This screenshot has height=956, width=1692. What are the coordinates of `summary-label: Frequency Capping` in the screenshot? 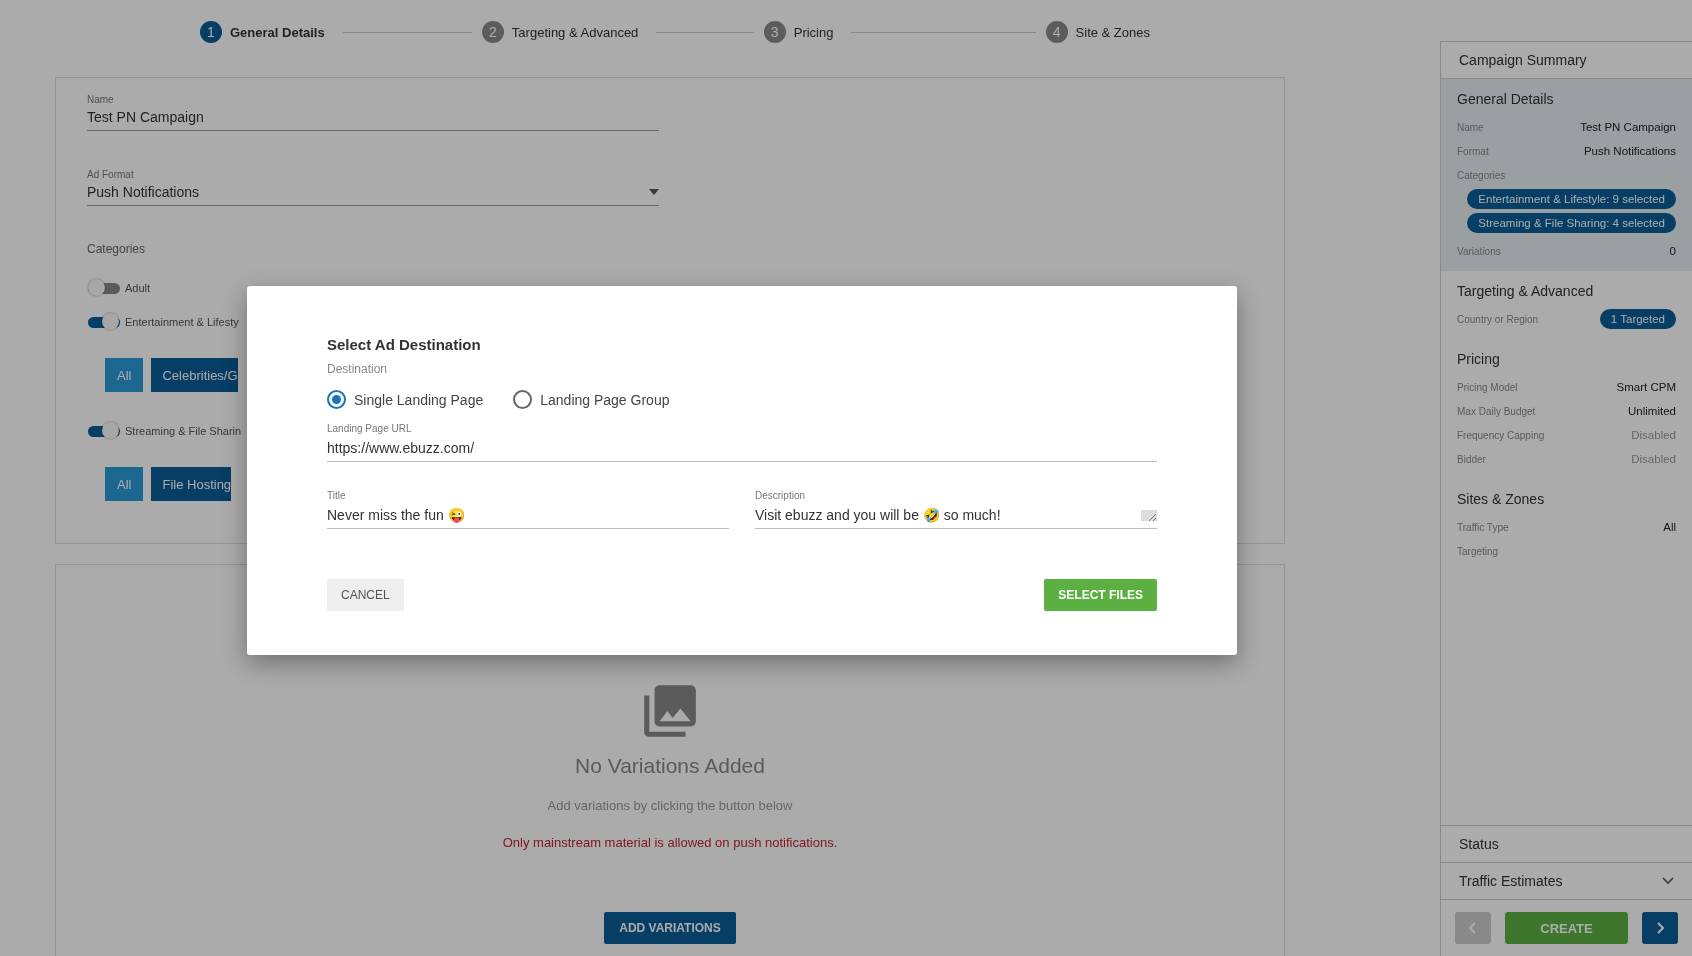 It's located at (1501, 435).